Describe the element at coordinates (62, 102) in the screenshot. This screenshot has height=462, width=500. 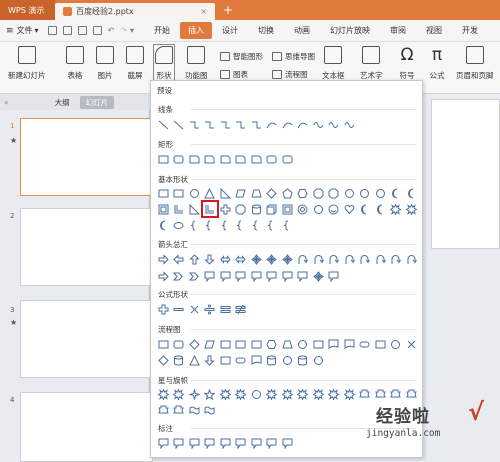
I see `tab-outline: 大纲` at that location.